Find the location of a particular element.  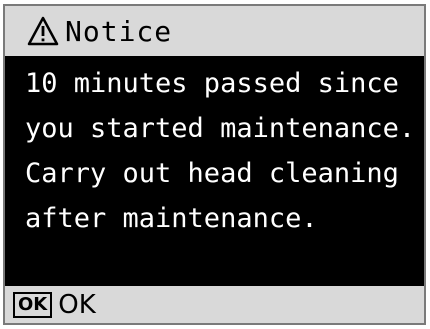

message-line: Carry out head cleaning is located at coordinates (212, 173).